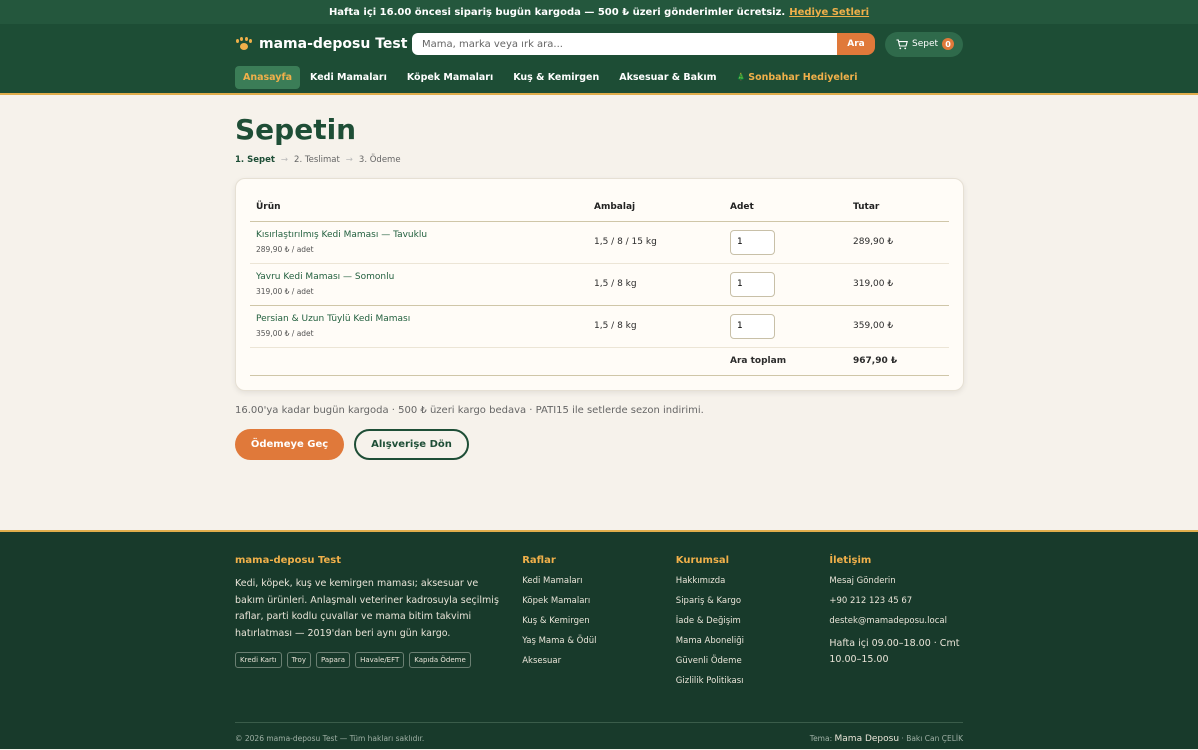  I want to click on nav-item-dog-food: Köpek Mamaları, so click(450, 77).